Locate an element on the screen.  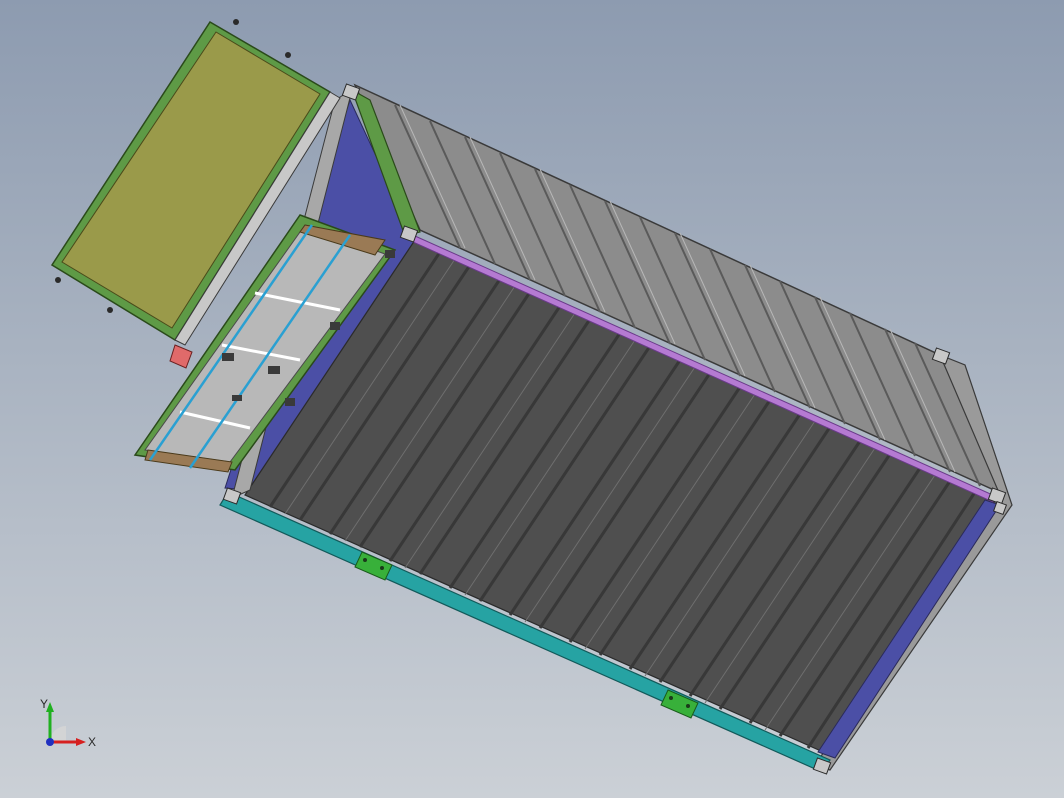
triad-y-label: Y is located at coordinates (44, 704).